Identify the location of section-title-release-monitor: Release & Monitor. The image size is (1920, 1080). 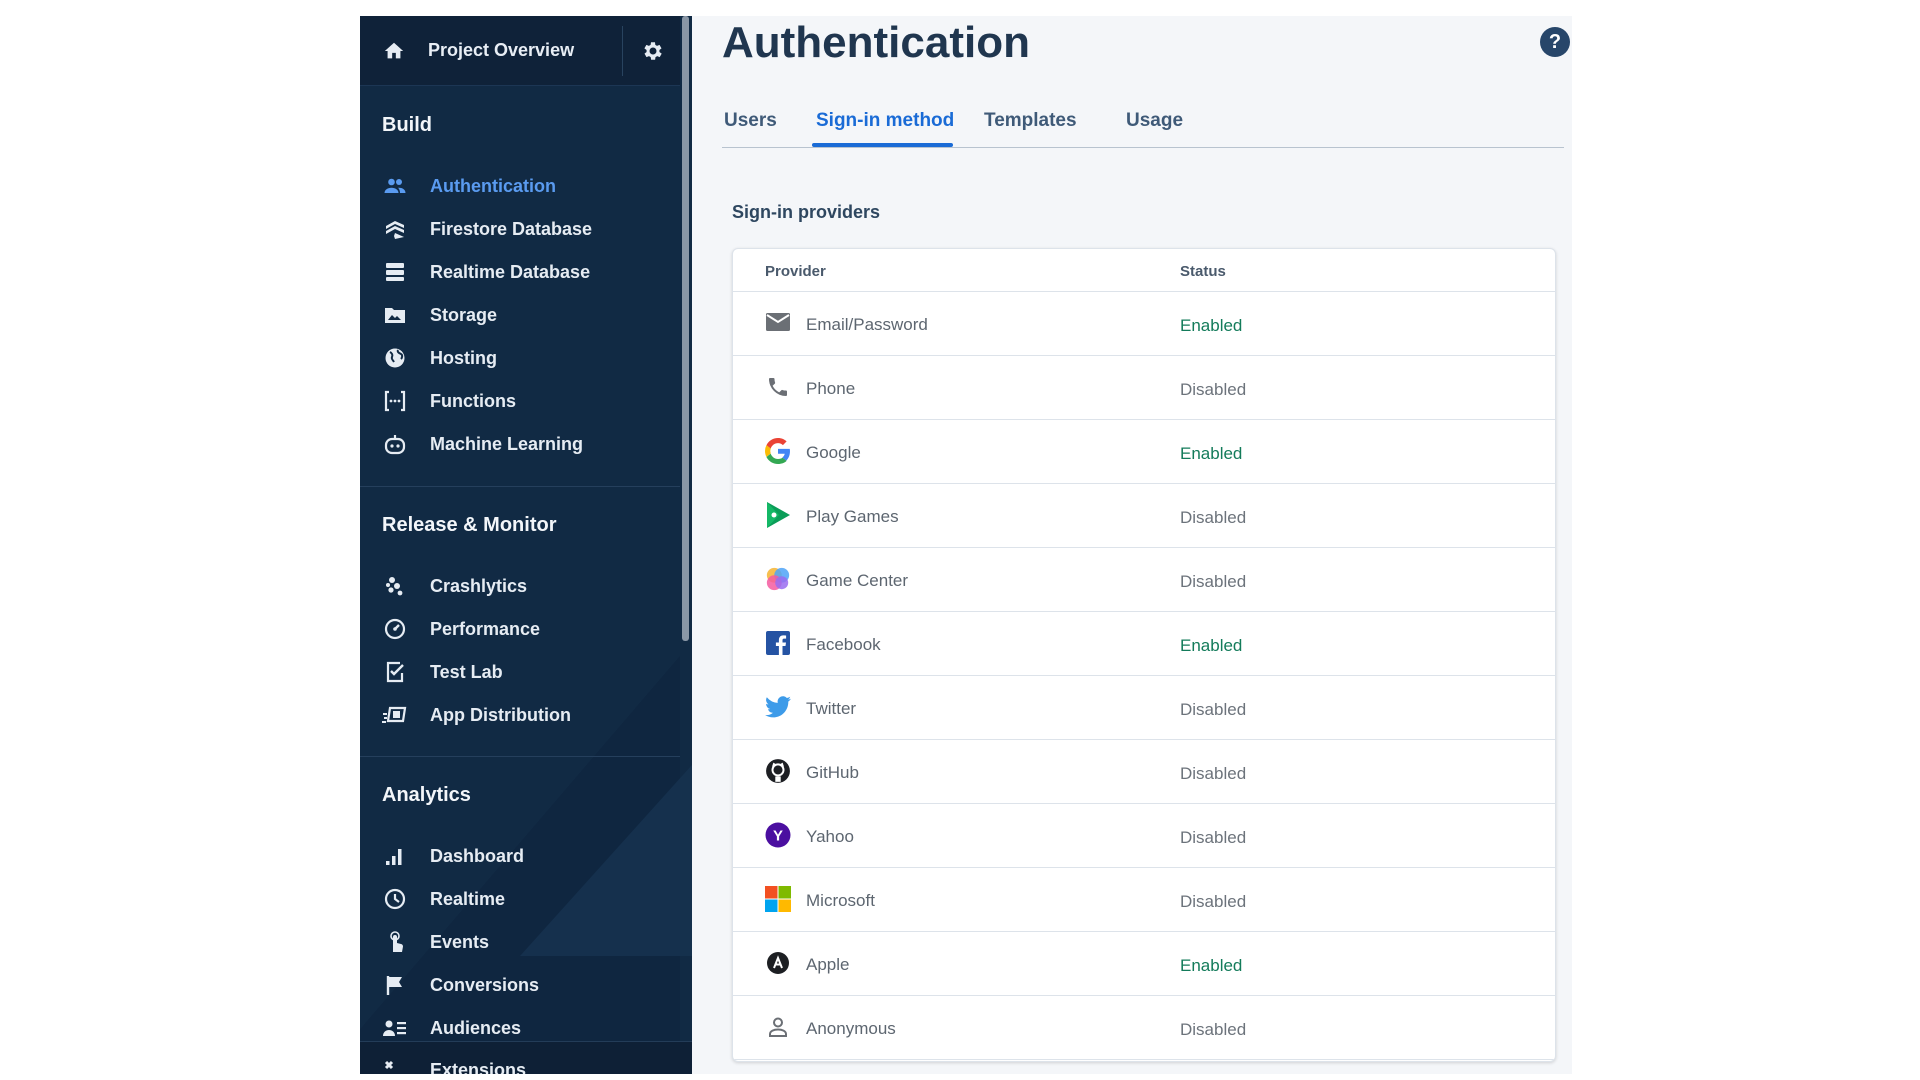
(469, 525).